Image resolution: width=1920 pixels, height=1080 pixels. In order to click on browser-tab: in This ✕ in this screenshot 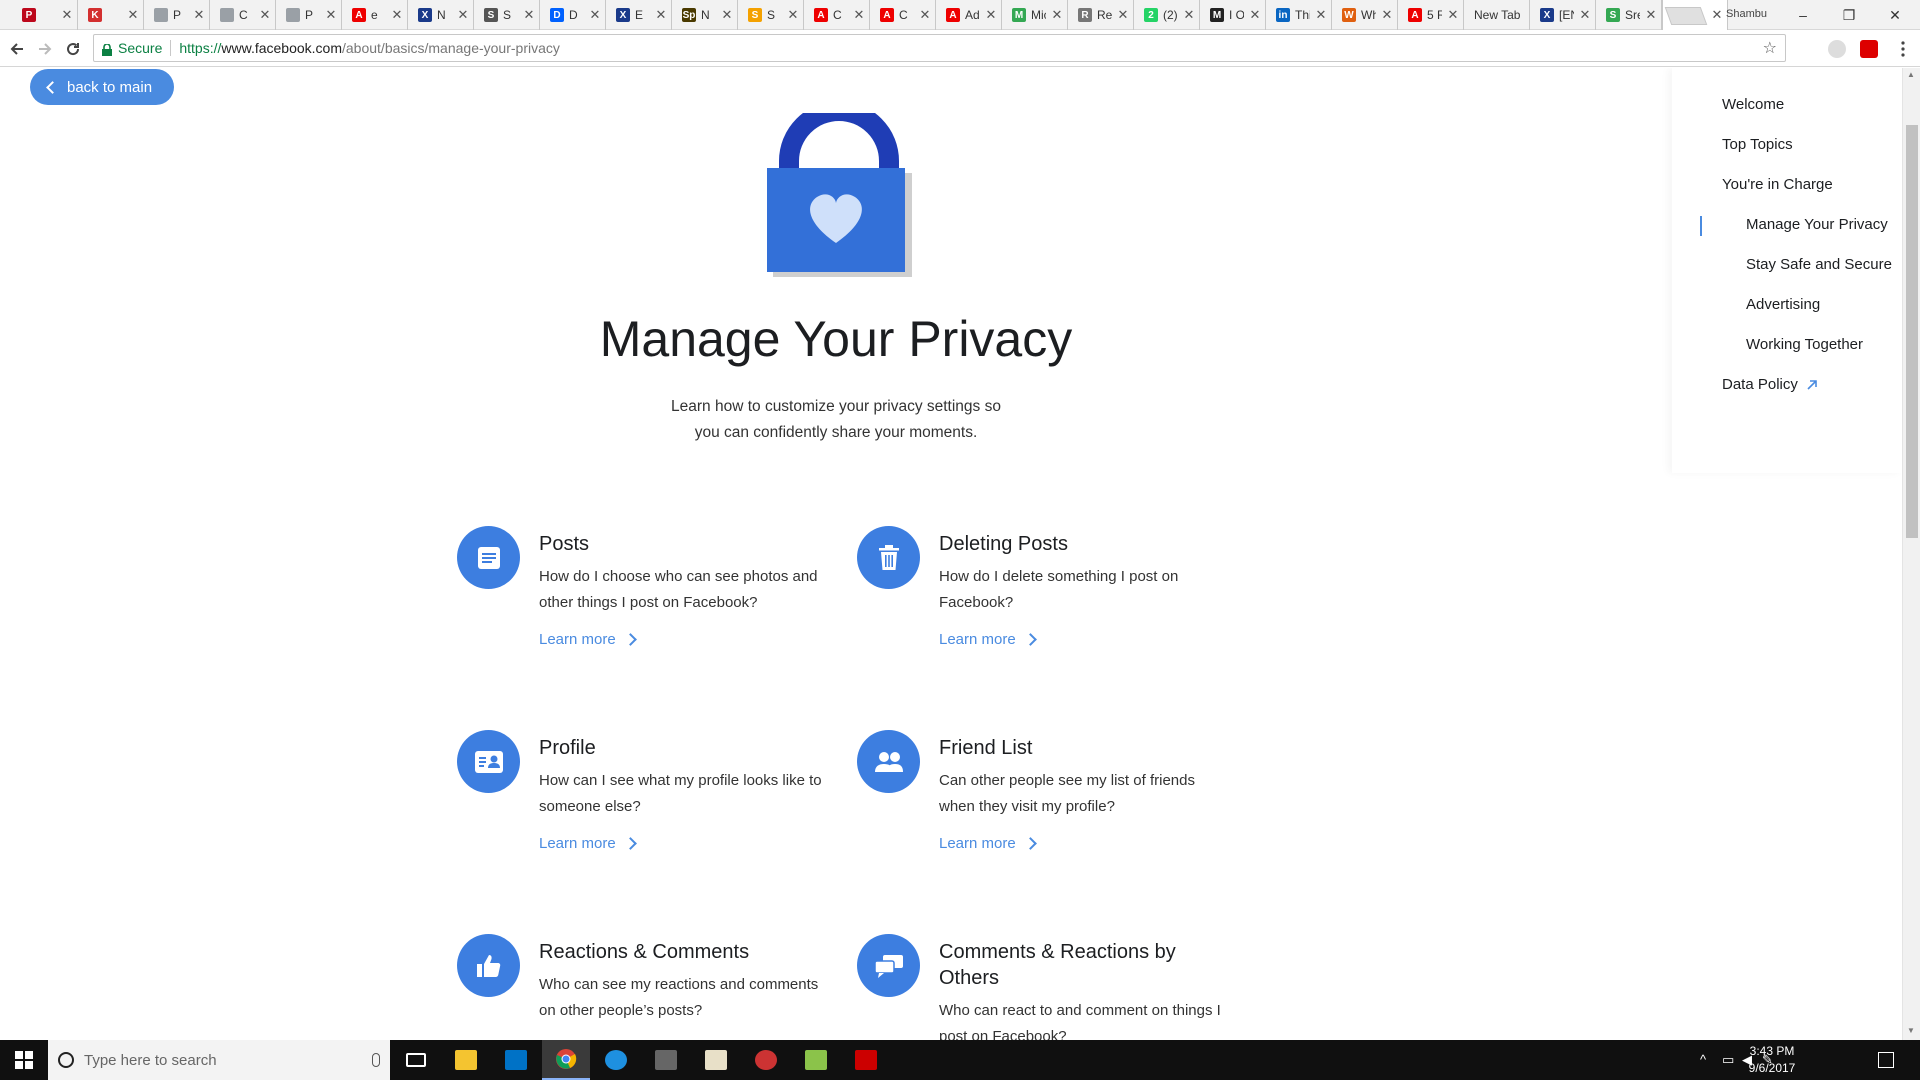, I will do `click(1299, 15)`.